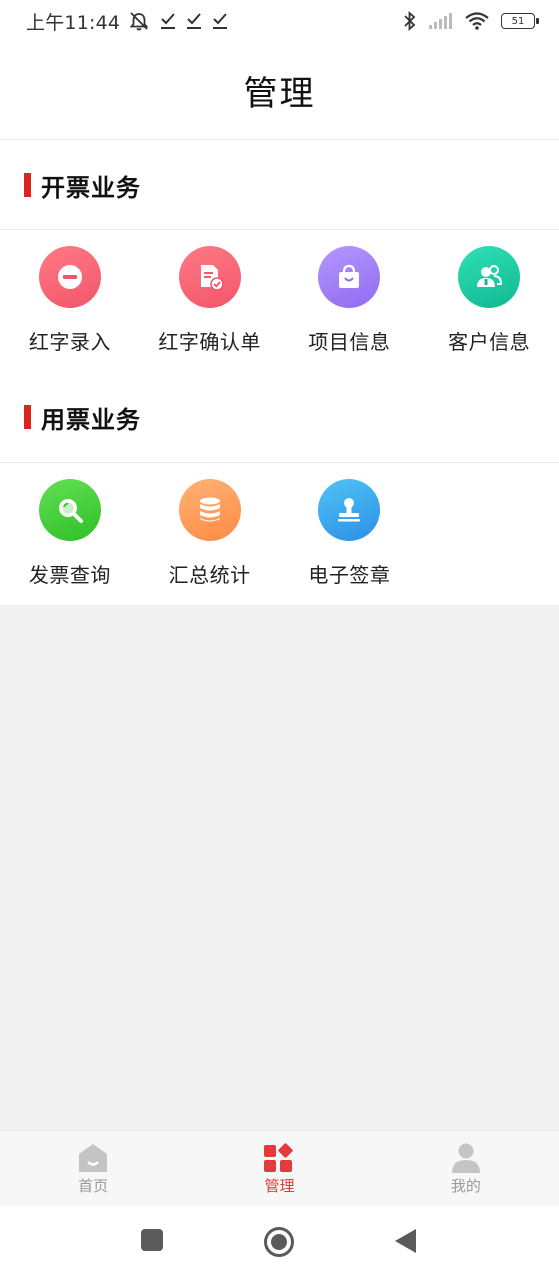 The width and height of the screenshot is (559, 1280). What do you see at coordinates (406, 1241) in the screenshot?
I see `back-icon` at bounding box center [406, 1241].